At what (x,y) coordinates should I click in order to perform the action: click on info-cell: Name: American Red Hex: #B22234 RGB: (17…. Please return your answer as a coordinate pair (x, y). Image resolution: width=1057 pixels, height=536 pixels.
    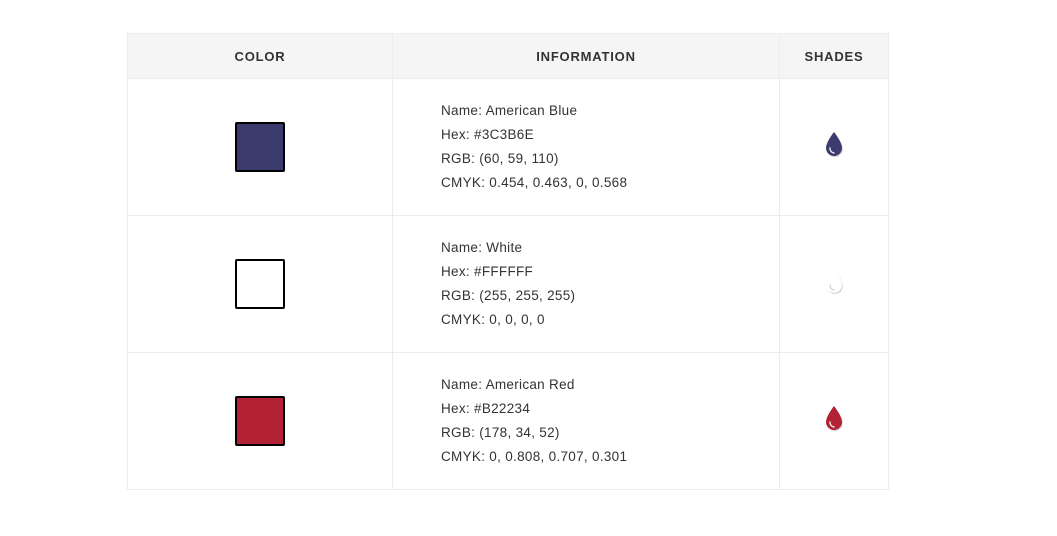
    Looking at the image, I should click on (586, 421).